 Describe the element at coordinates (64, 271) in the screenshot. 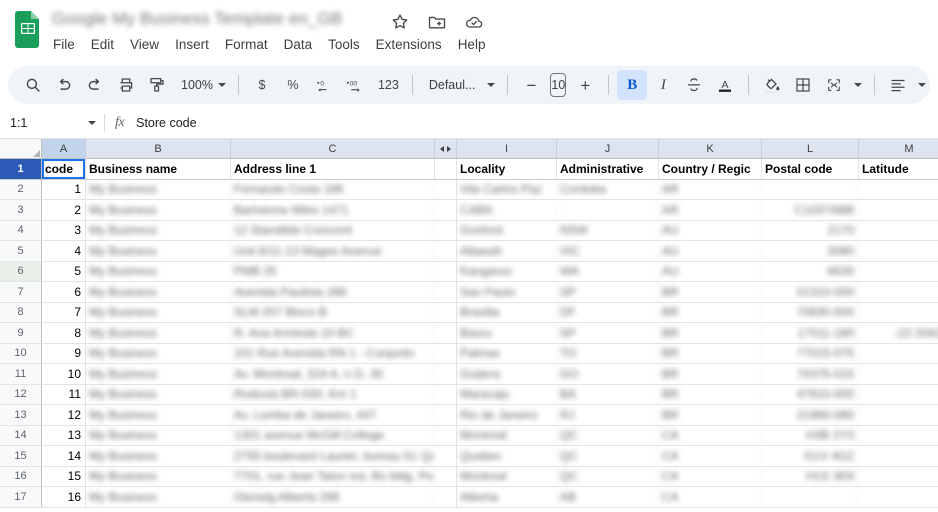

I see `cell-a6: 5` at that location.